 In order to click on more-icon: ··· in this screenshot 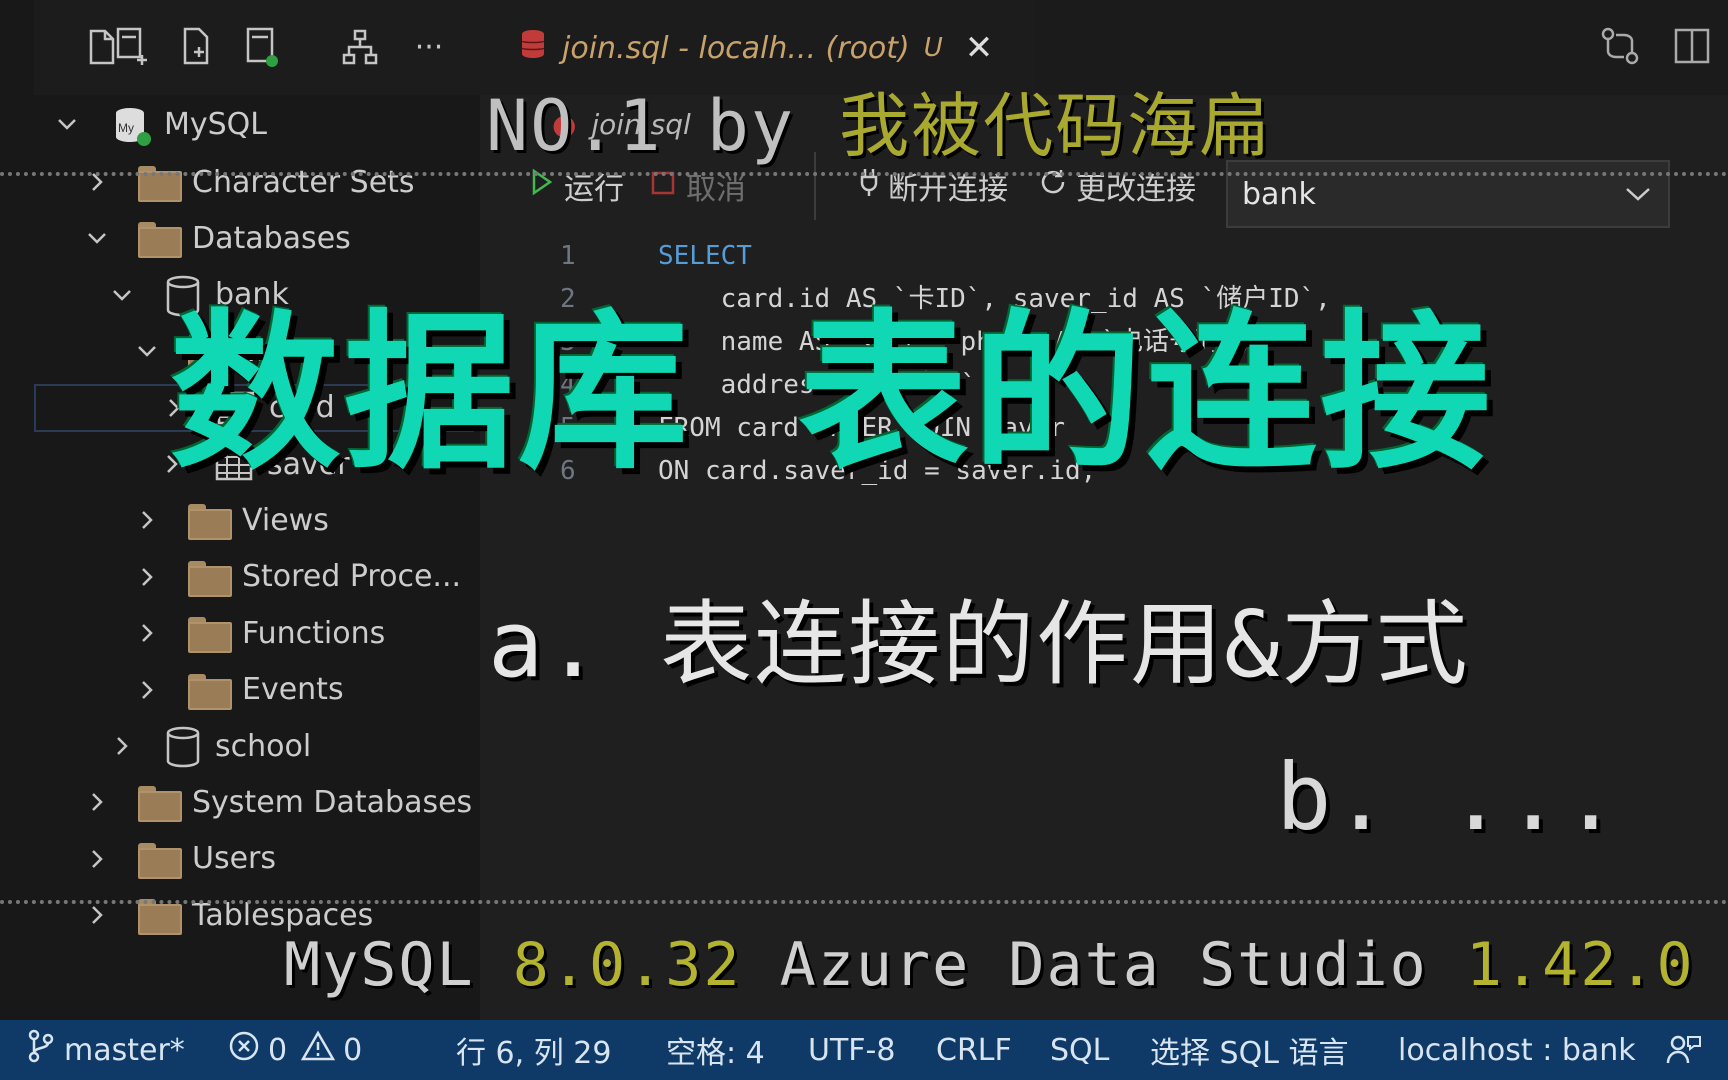, I will do `click(429, 47)`.